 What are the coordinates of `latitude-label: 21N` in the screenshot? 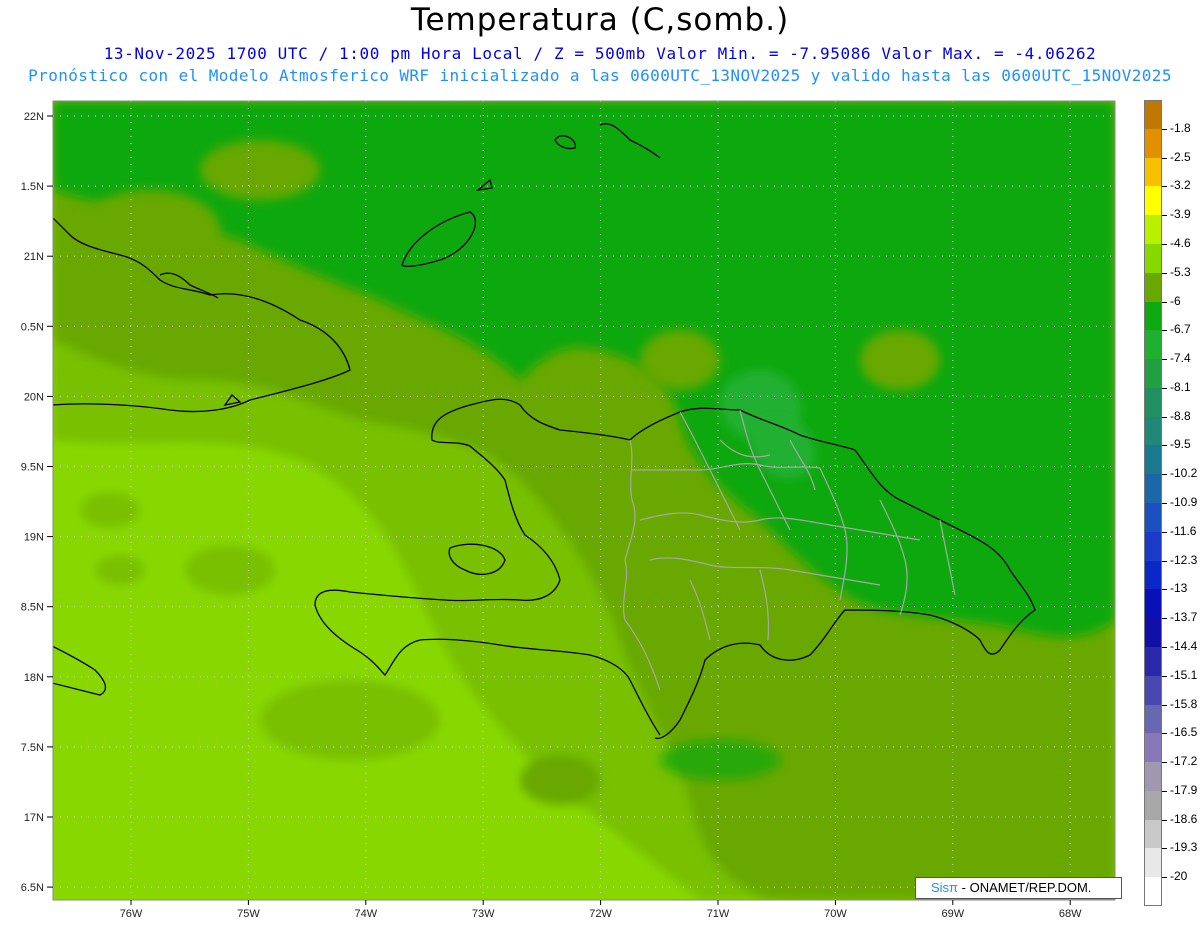 It's located at (34, 257).